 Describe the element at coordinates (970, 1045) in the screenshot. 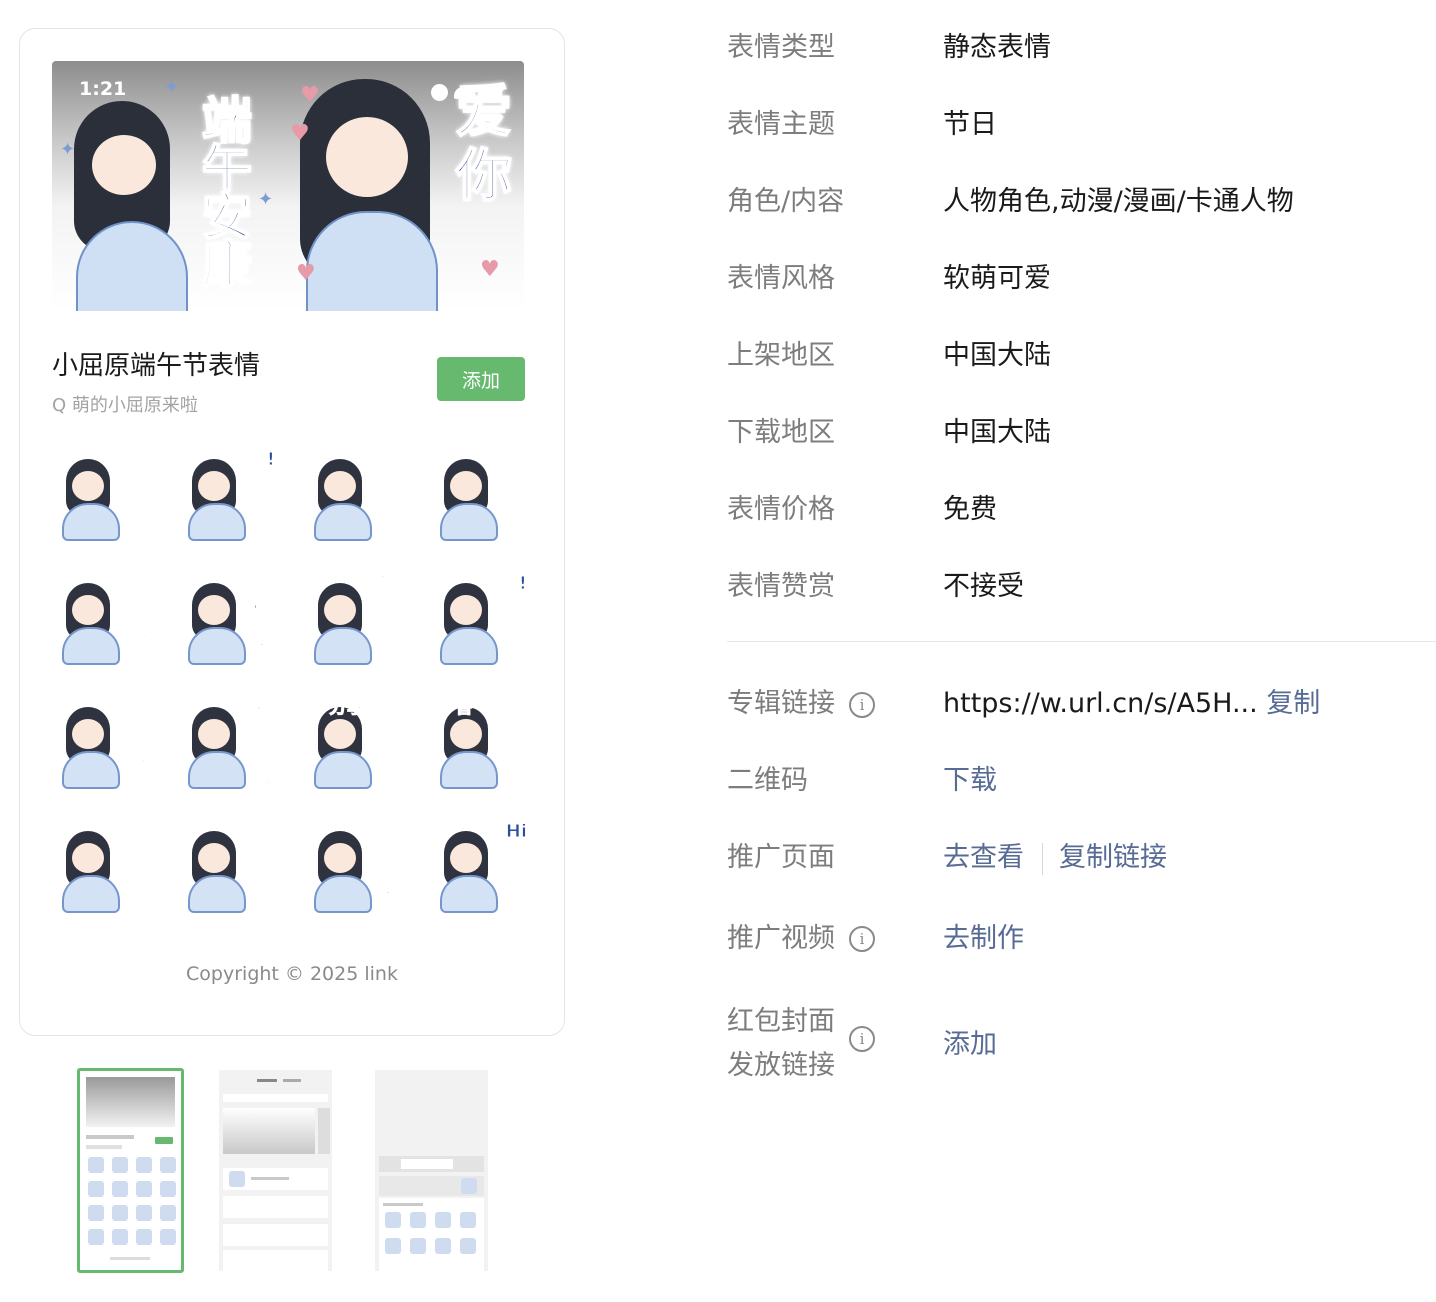

I see `add-redpacket-button: 添加` at that location.